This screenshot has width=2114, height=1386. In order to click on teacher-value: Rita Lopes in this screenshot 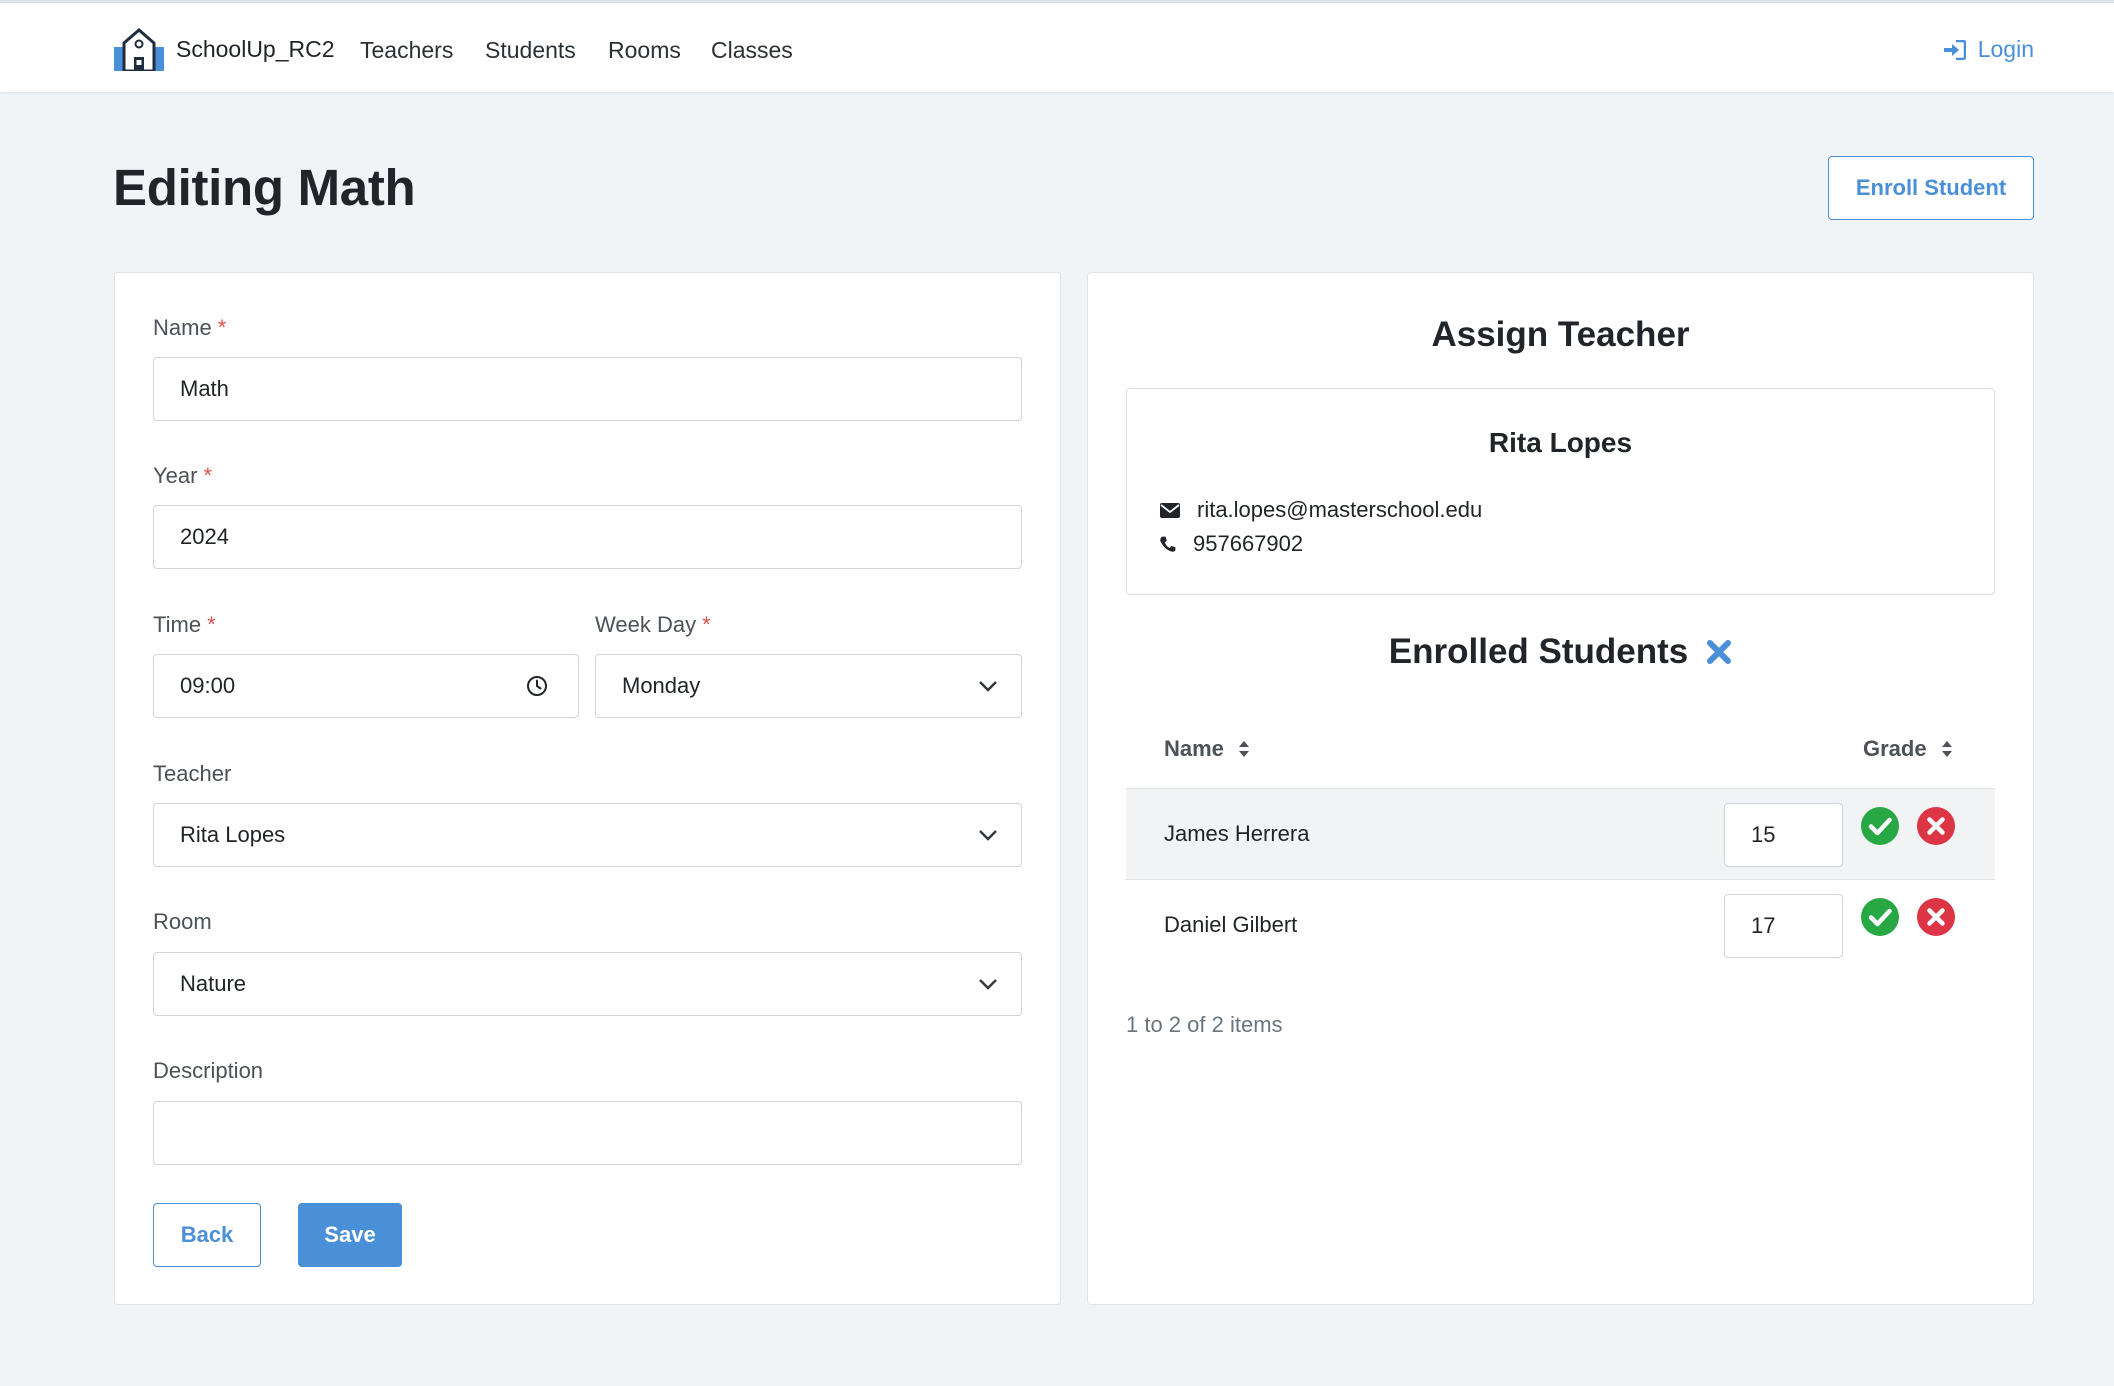, I will do `click(233, 834)`.